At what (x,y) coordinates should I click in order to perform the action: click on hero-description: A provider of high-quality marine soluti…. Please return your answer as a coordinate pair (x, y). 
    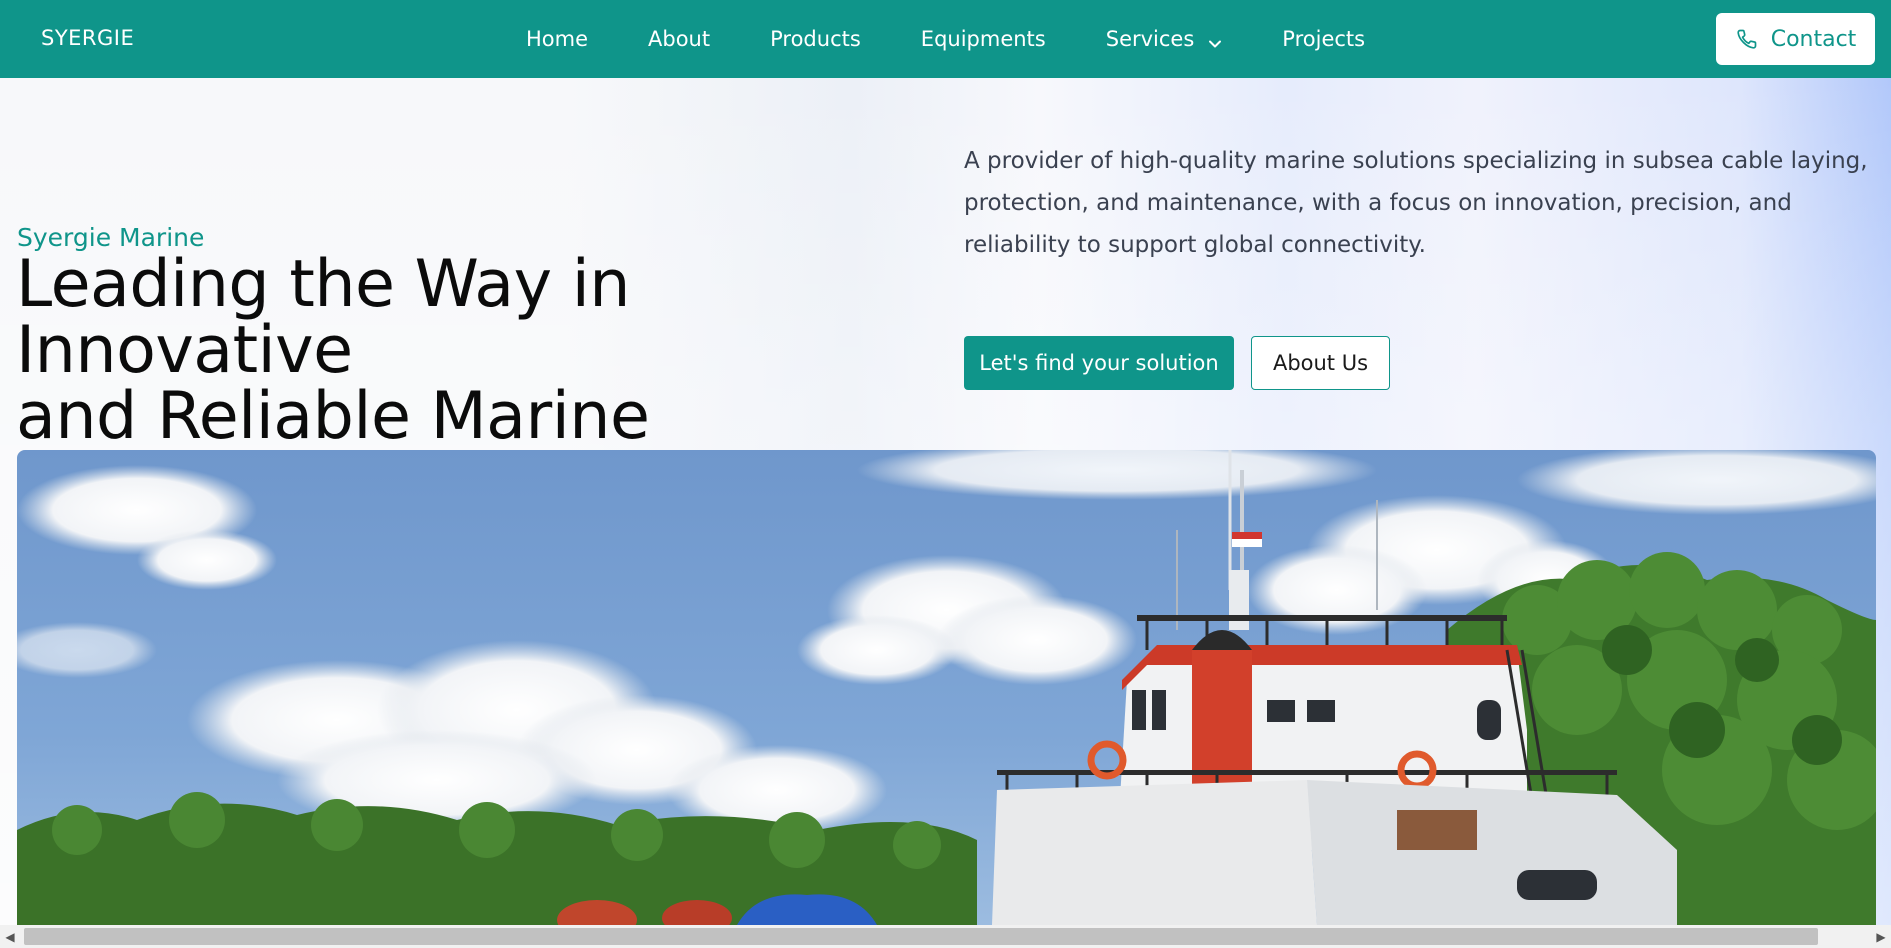
    Looking at the image, I should click on (1416, 203).